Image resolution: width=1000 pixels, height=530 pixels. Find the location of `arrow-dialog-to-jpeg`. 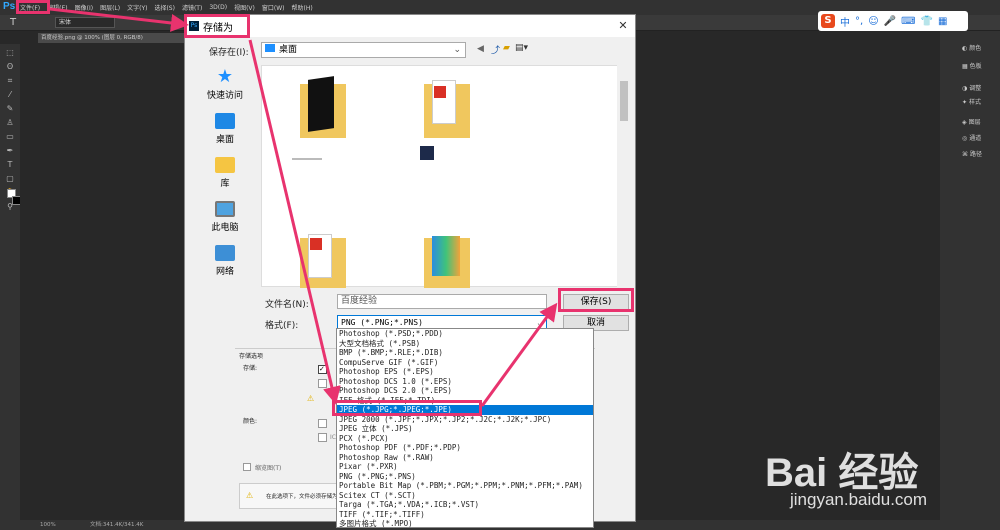

arrow-dialog-to-jpeg is located at coordinates (294, 222).